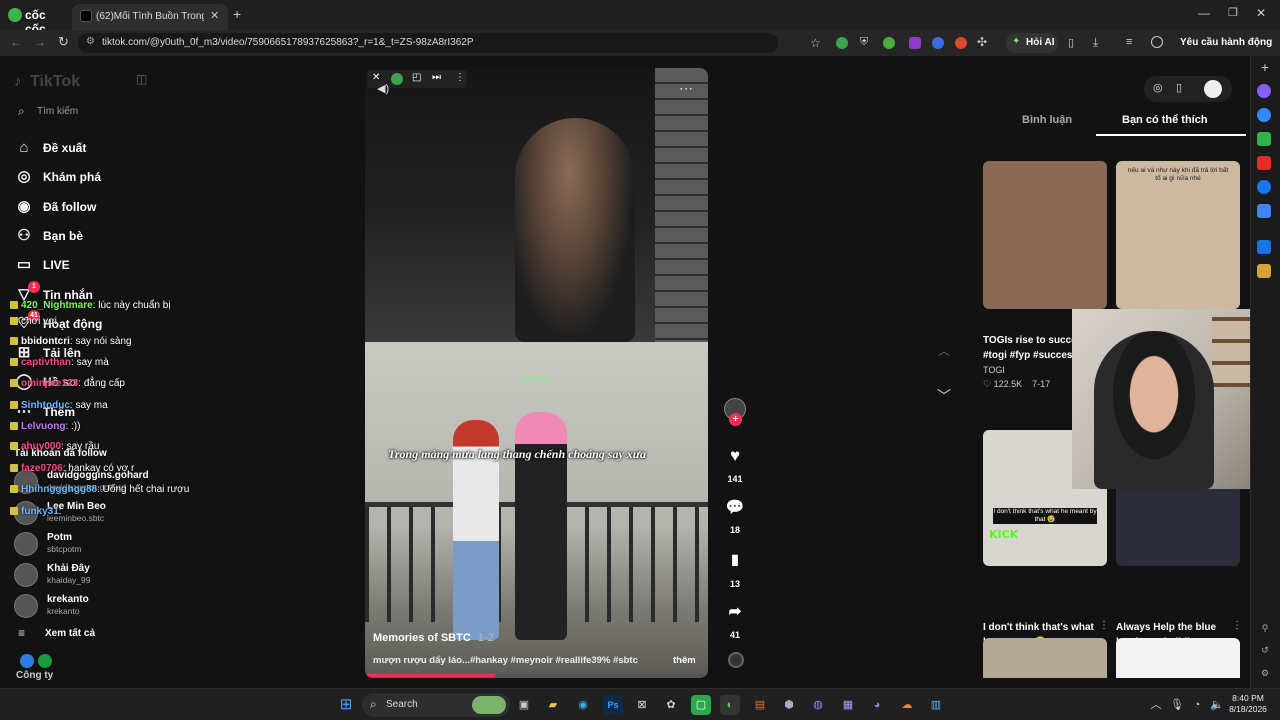 The width and height of the screenshot is (1280, 720). Describe the element at coordinates (1265, 673) in the screenshot. I see `settings-icon: ⚙` at that location.